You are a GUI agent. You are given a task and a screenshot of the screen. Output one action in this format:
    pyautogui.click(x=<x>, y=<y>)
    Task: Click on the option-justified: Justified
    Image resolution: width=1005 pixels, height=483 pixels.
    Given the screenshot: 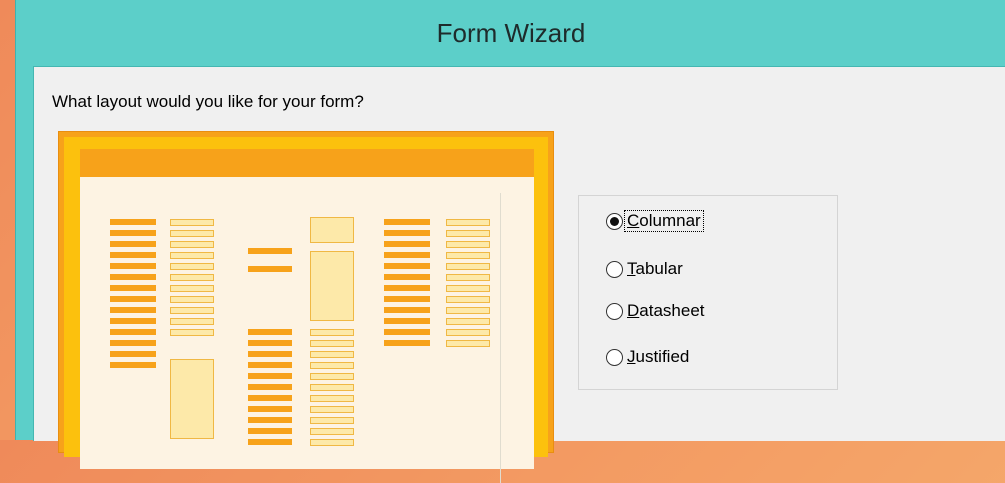 What is the action you would take?
    pyautogui.click(x=648, y=357)
    